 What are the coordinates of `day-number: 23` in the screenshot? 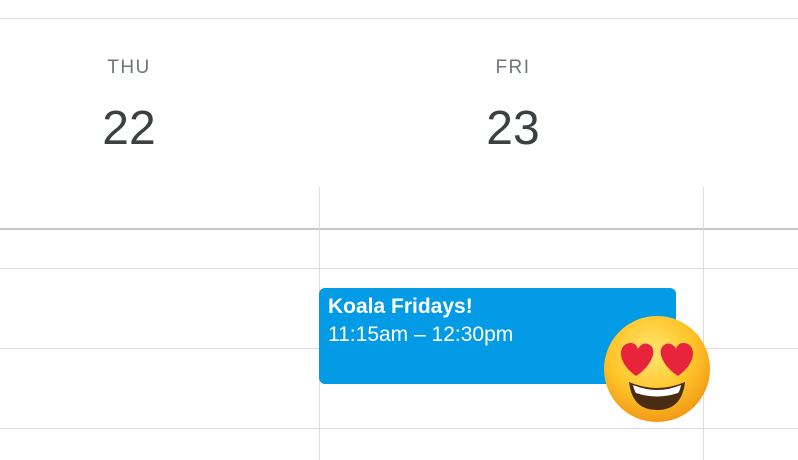 It's located at (513, 129).